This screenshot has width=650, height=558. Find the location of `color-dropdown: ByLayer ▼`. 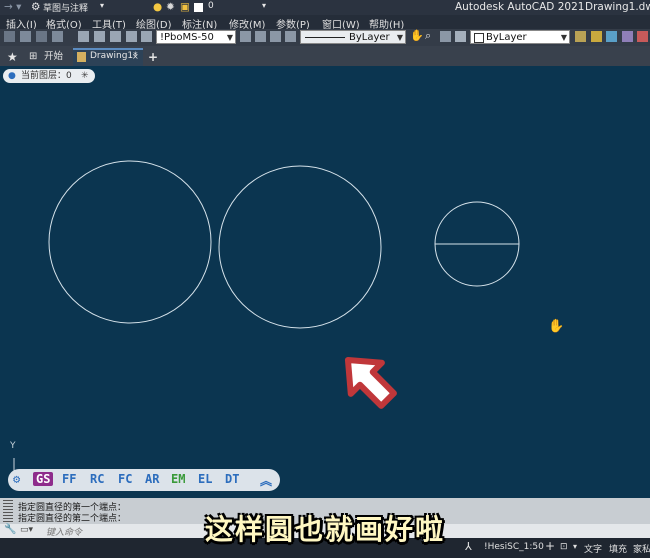

color-dropdown: ByLayer ▼ is located at coordinates (520, 37).